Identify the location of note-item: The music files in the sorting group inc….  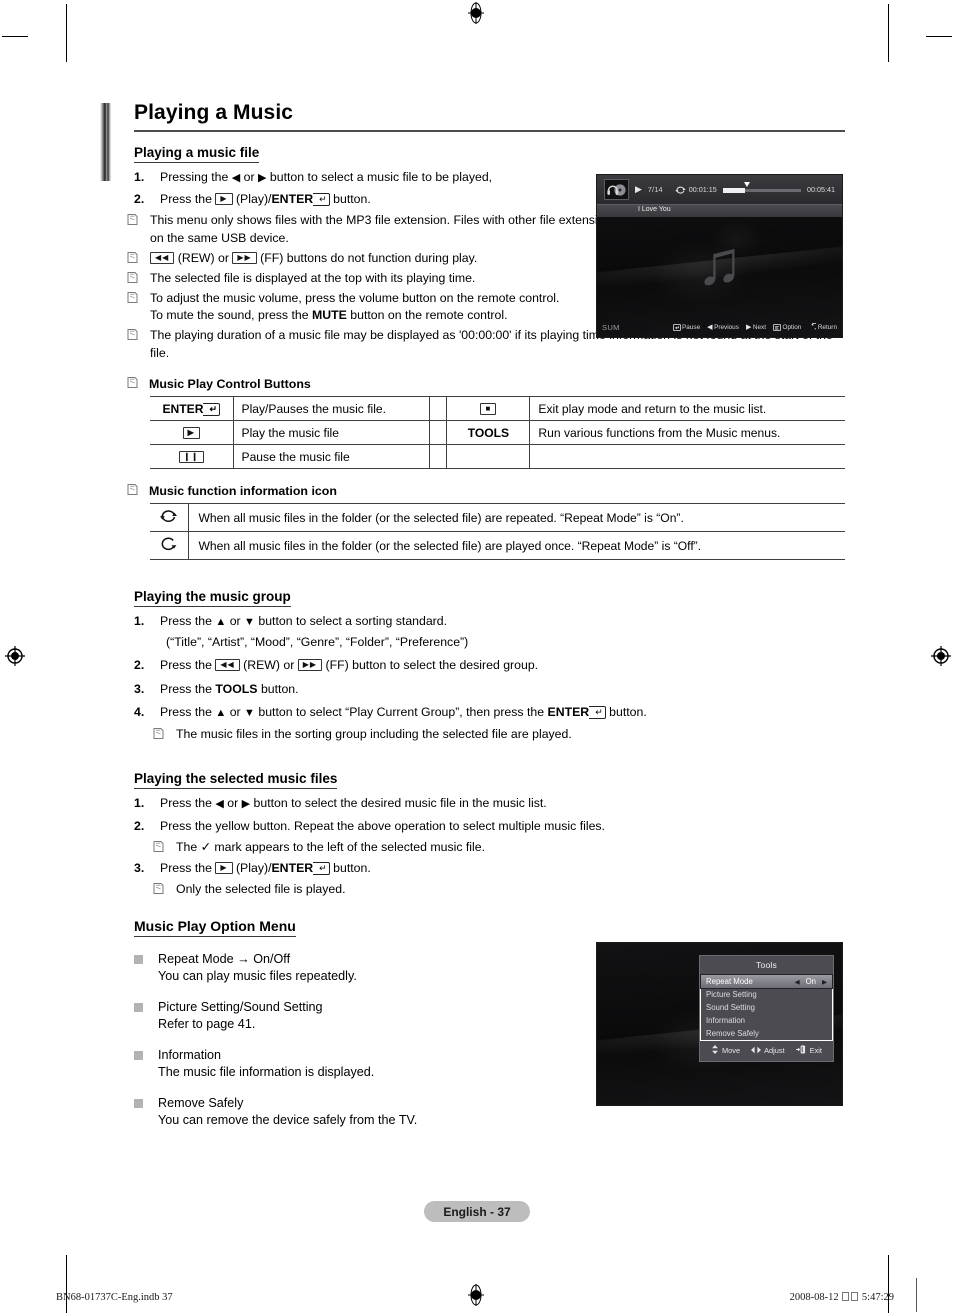
(498, 735).